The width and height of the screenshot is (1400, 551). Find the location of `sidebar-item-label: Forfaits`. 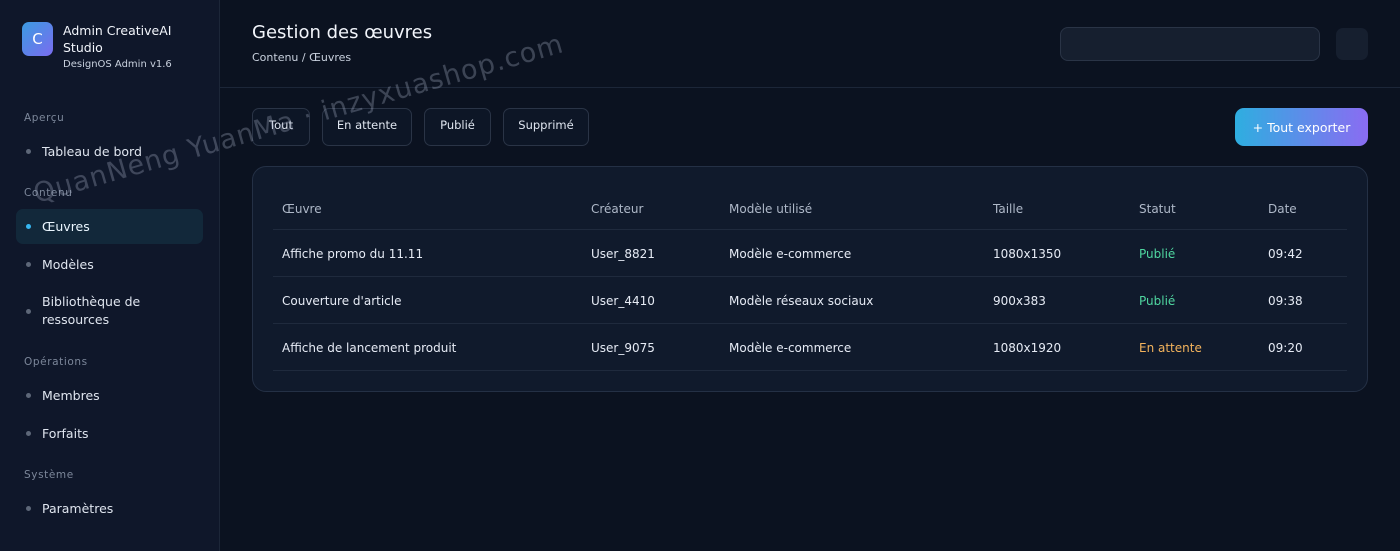

sidebar-item-label: Forfaits is located at coordinates (65, 433).